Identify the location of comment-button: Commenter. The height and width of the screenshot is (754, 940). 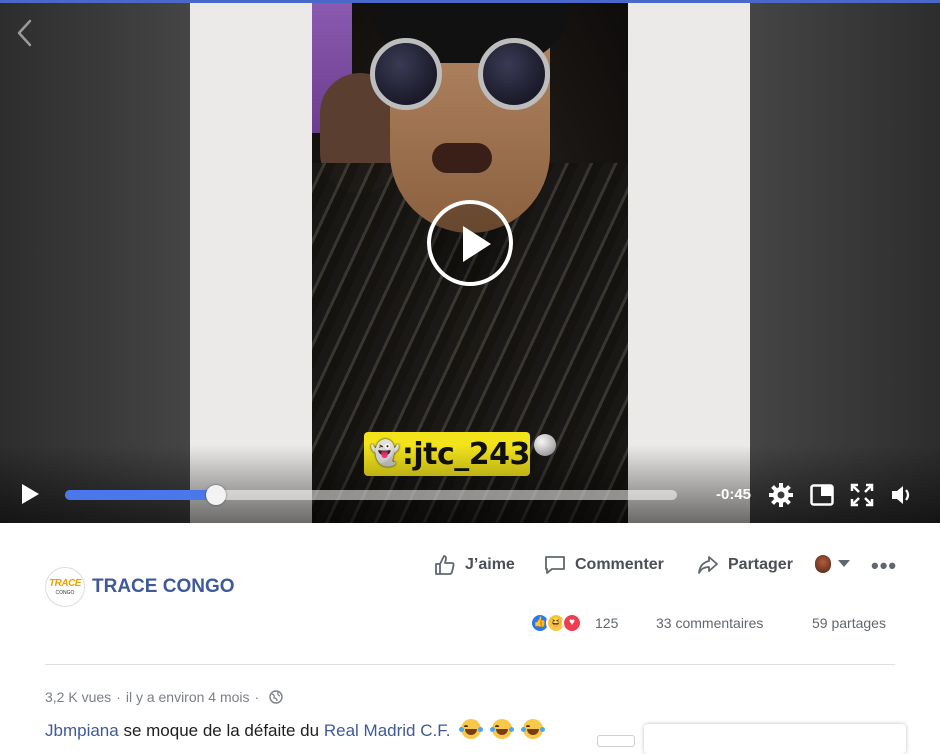
(603, 565).